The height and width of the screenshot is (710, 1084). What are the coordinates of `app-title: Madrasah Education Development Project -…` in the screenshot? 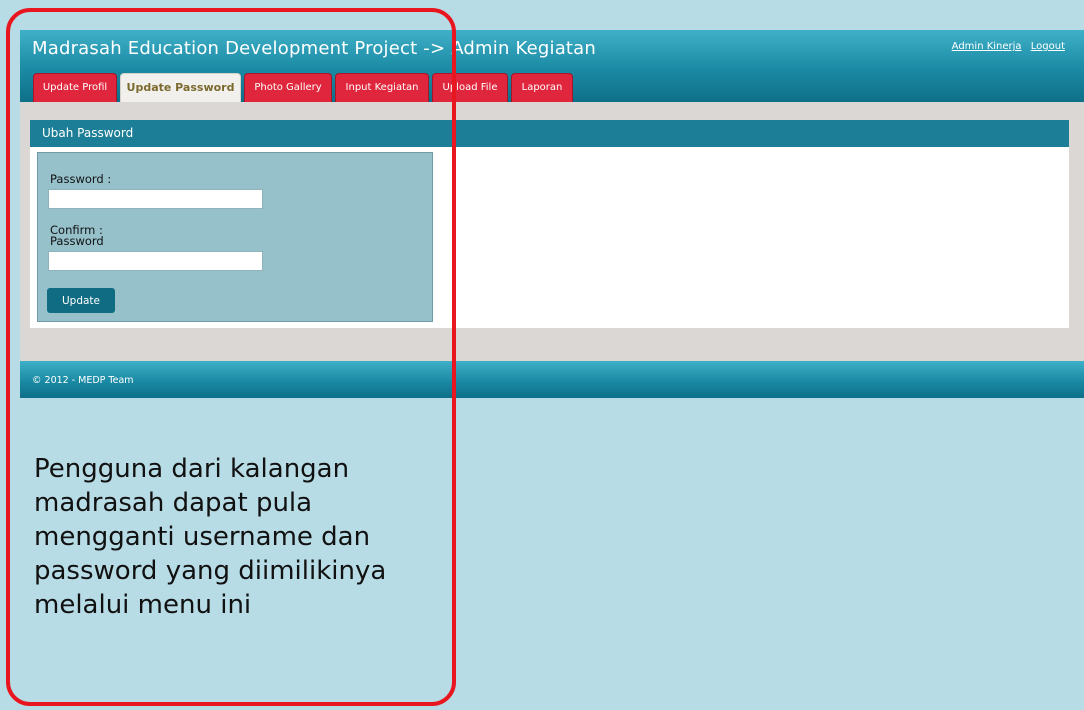 It's located at (314, 48).